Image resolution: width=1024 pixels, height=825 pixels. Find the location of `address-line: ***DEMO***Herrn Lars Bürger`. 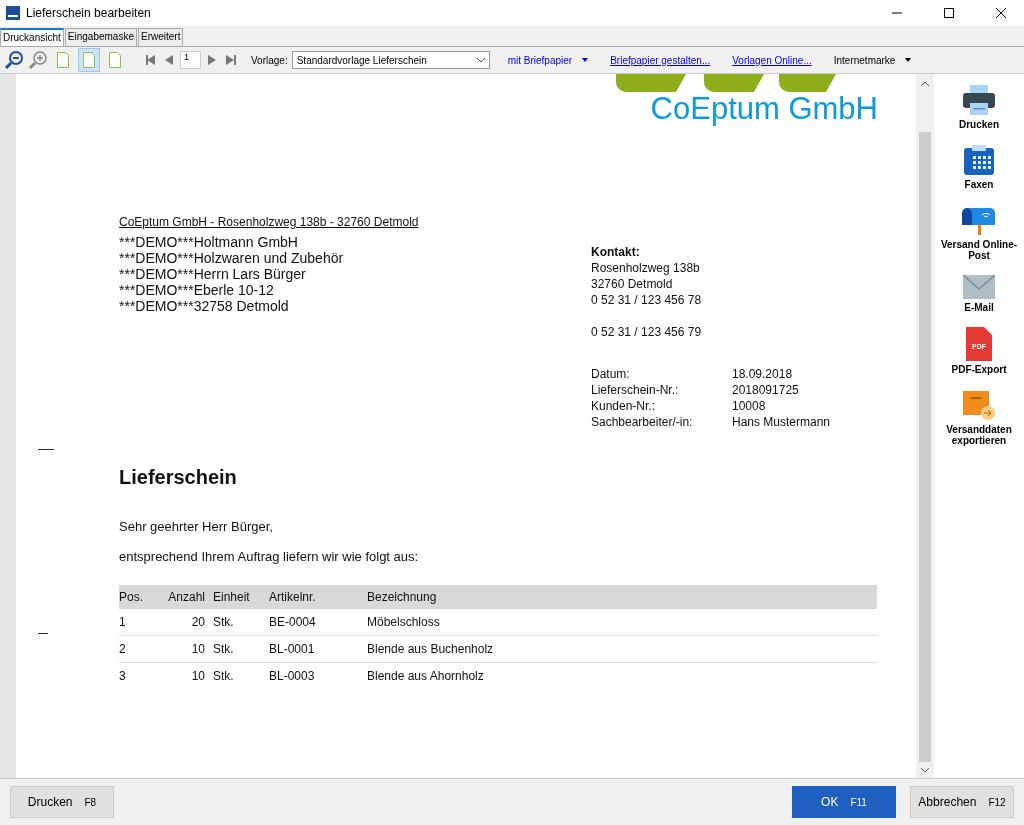

address-line: ***DEMO***Herrn Lars Bürger is located at coordinates (213, 274).